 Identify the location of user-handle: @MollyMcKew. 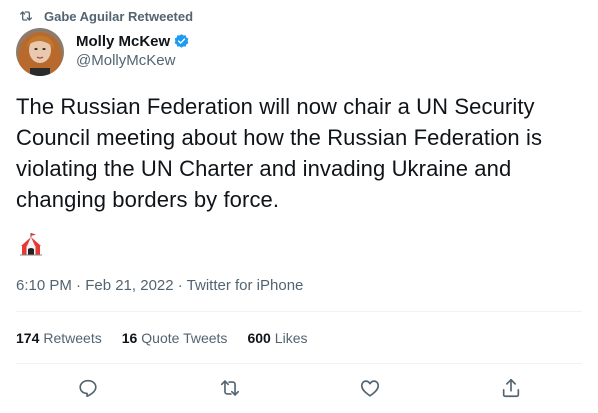
(133, 60).